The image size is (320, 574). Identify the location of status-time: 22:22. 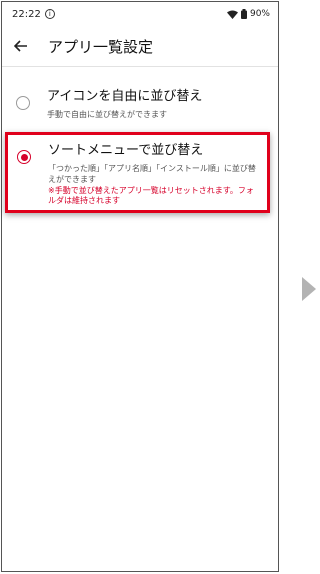
(26, 14).